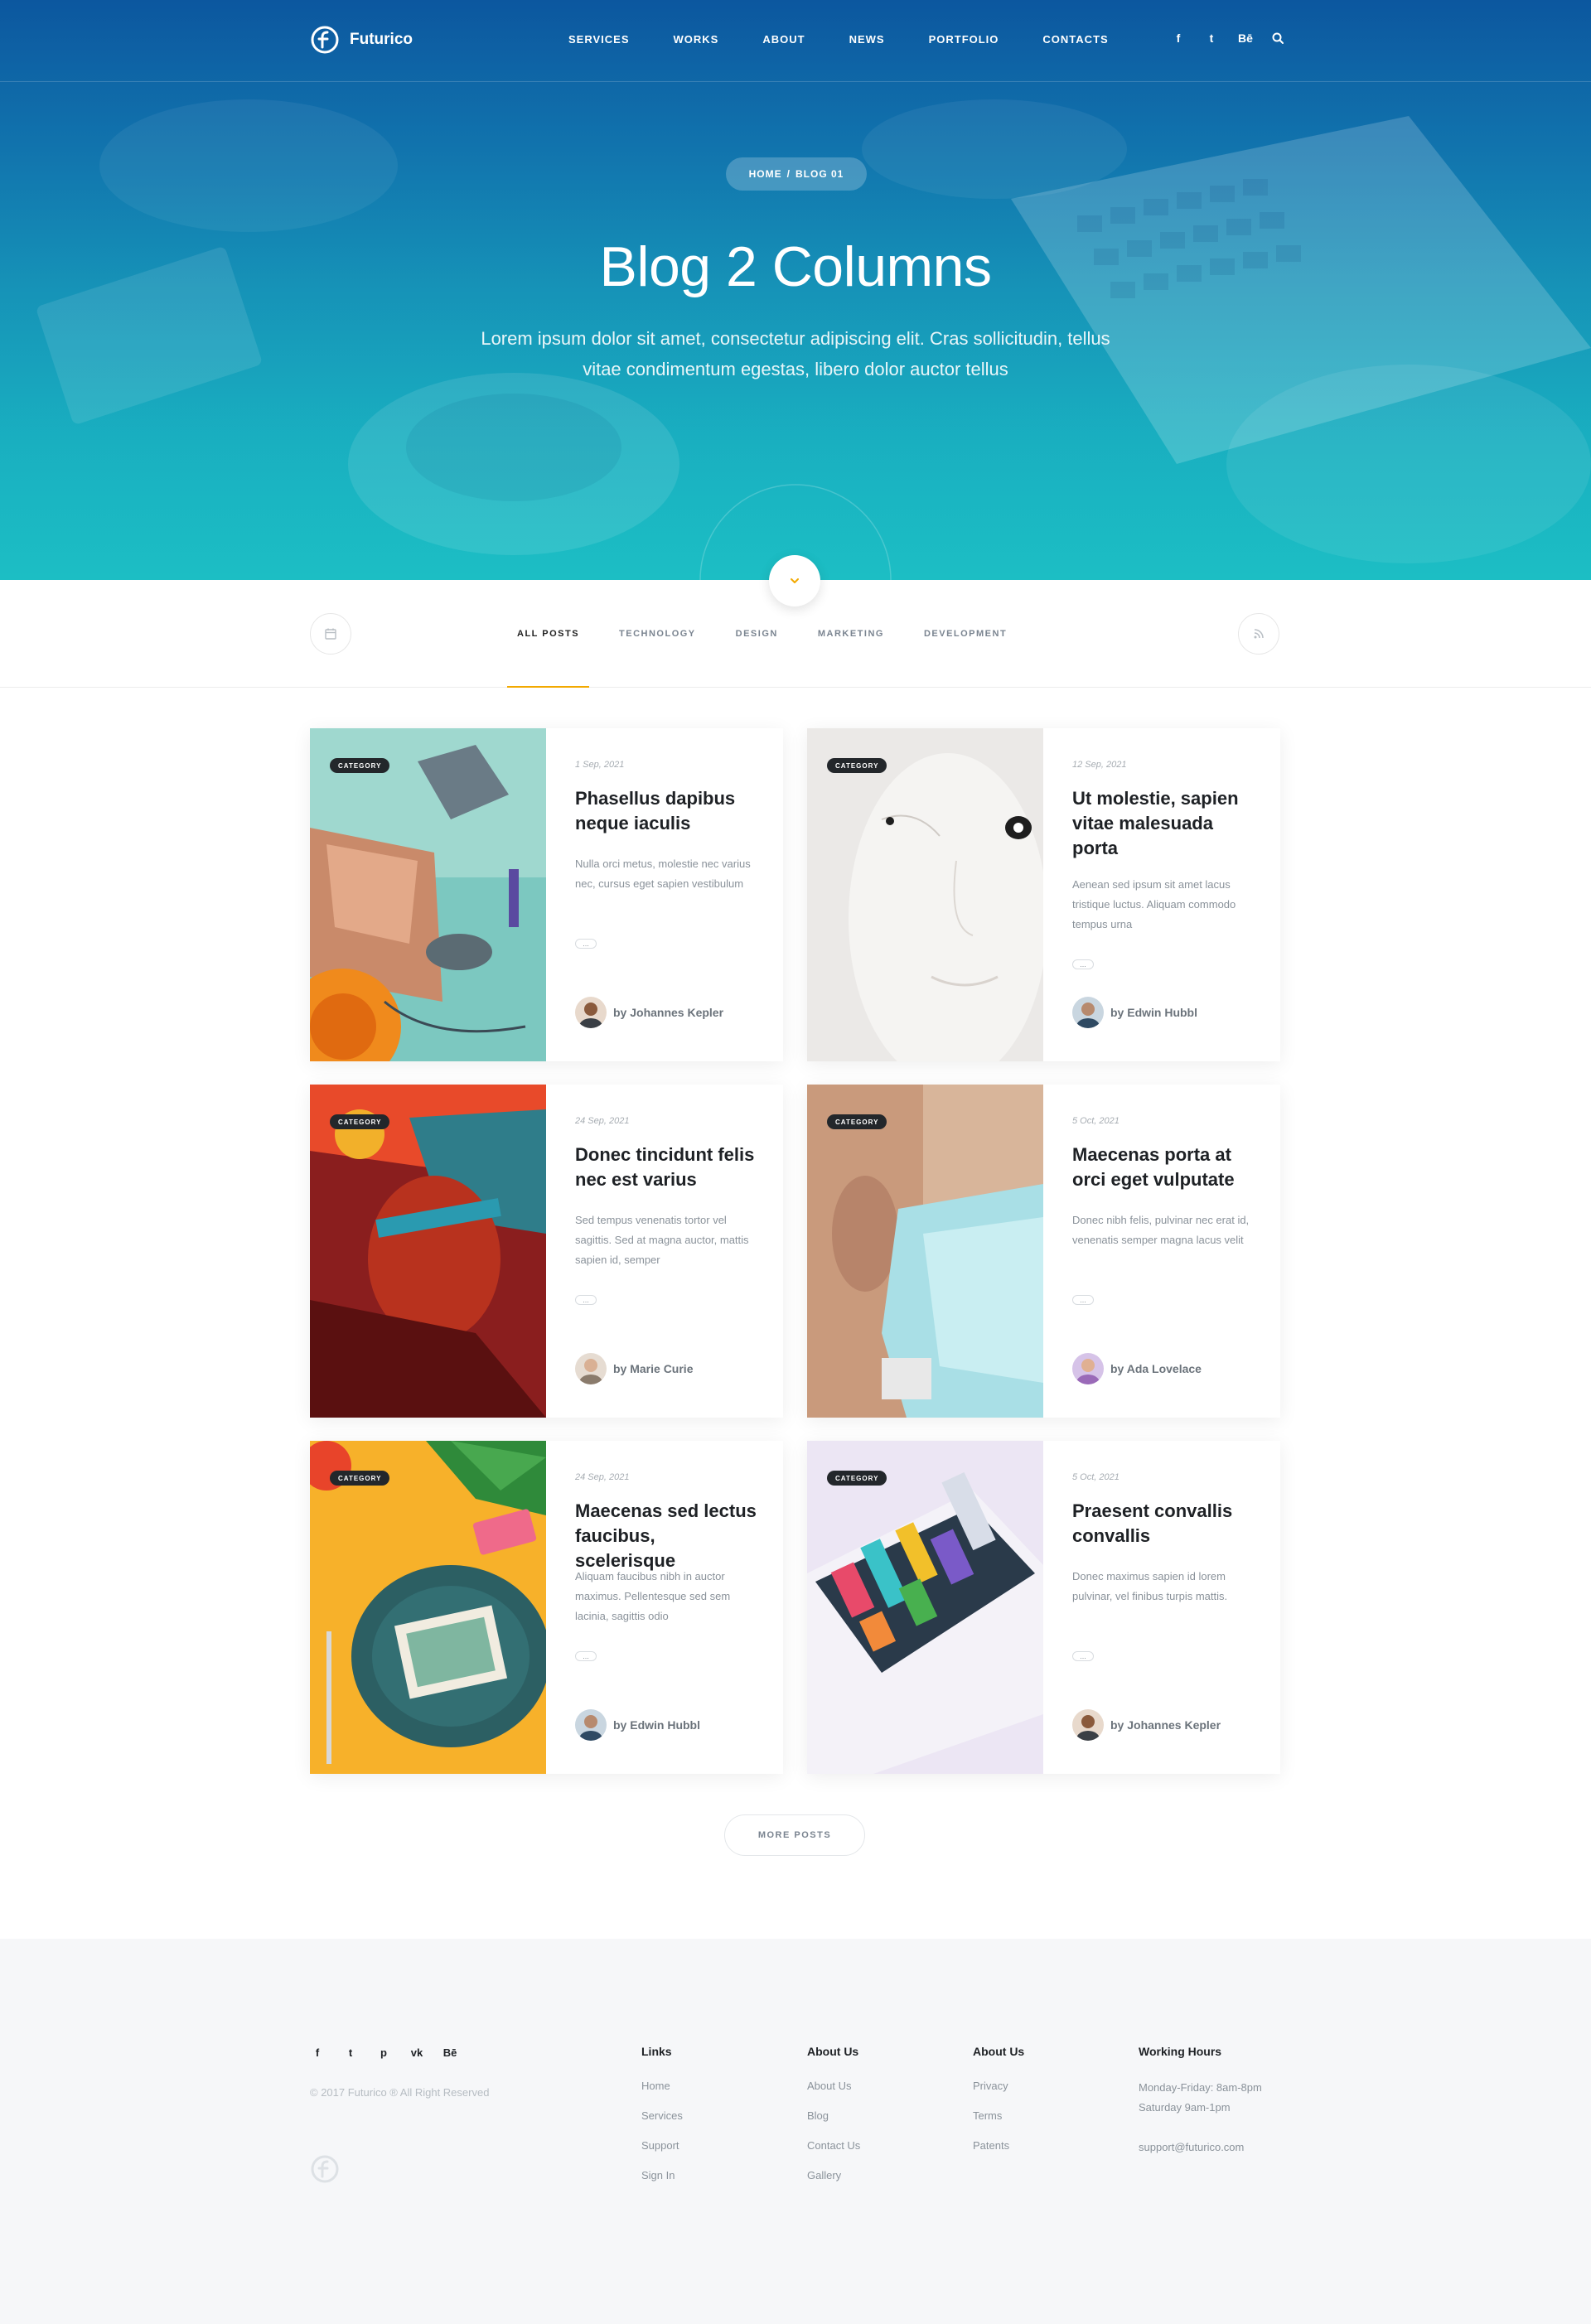 The width and height of the screenshot is (1591, 2324). What do you see at coordinates (794, 1835) in the screenshot?
I see `more-posts-button: MORE POSTS` at bounding box center [794, 1835].